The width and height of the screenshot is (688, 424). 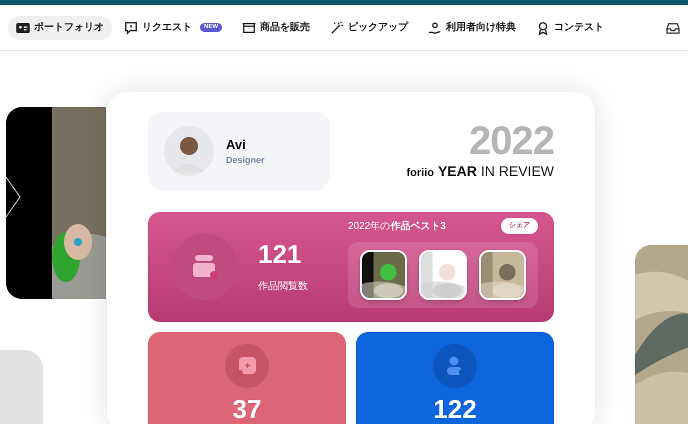 I want to click on nav-tab: 利用者向け特典, so click(x=472, y=28).